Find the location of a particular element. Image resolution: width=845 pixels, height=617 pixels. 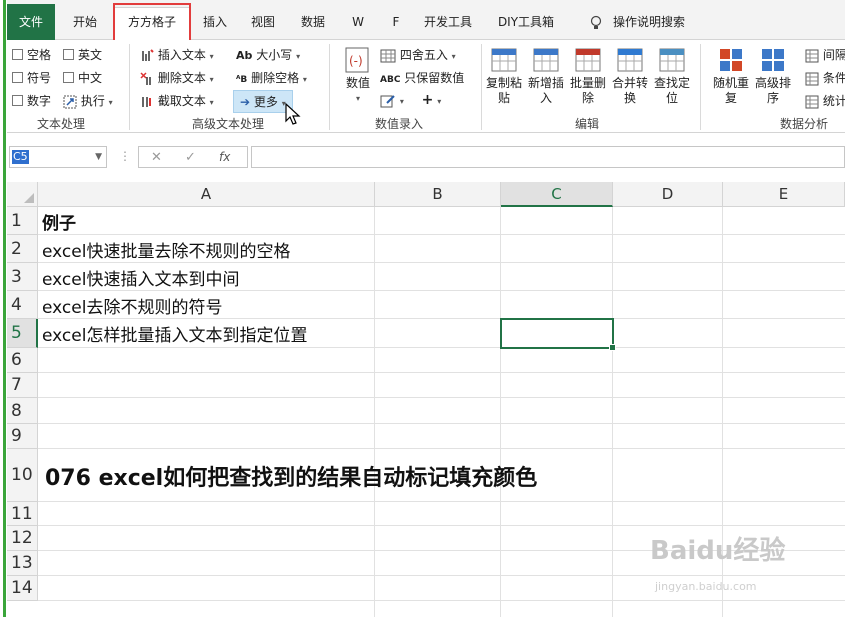

checkbox-space: 空格 is located at coordinates (31, 54).